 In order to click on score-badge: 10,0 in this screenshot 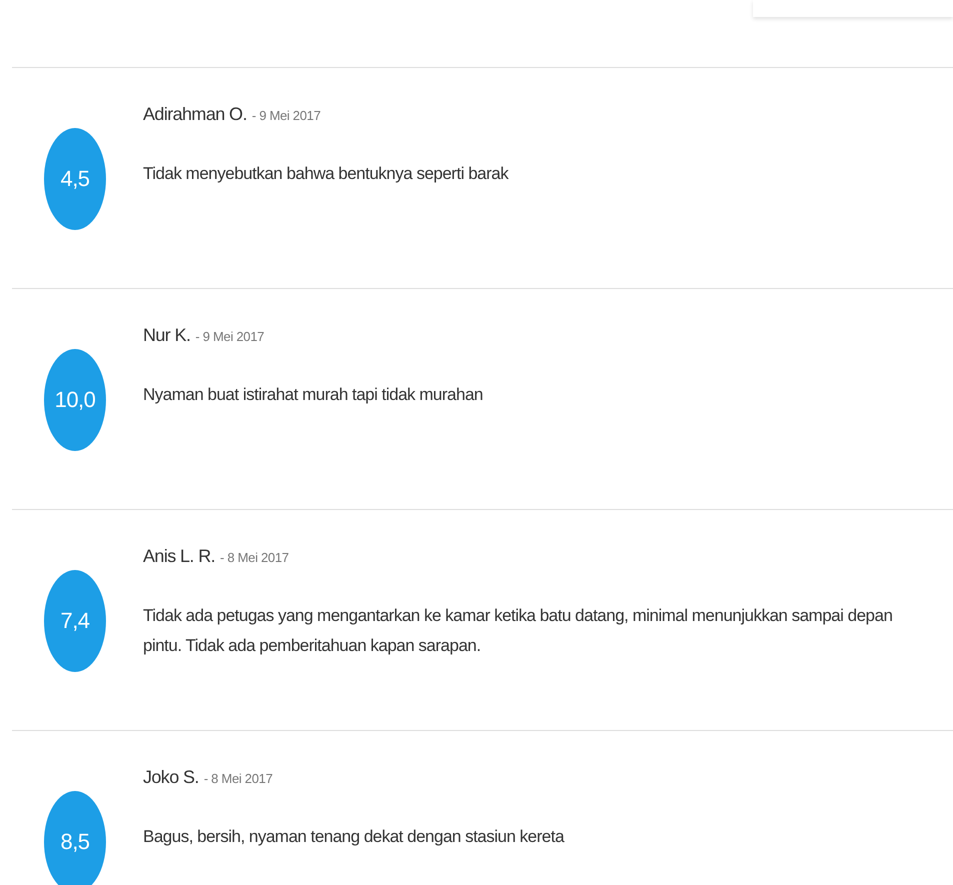, I will do `click(75, 400)`.